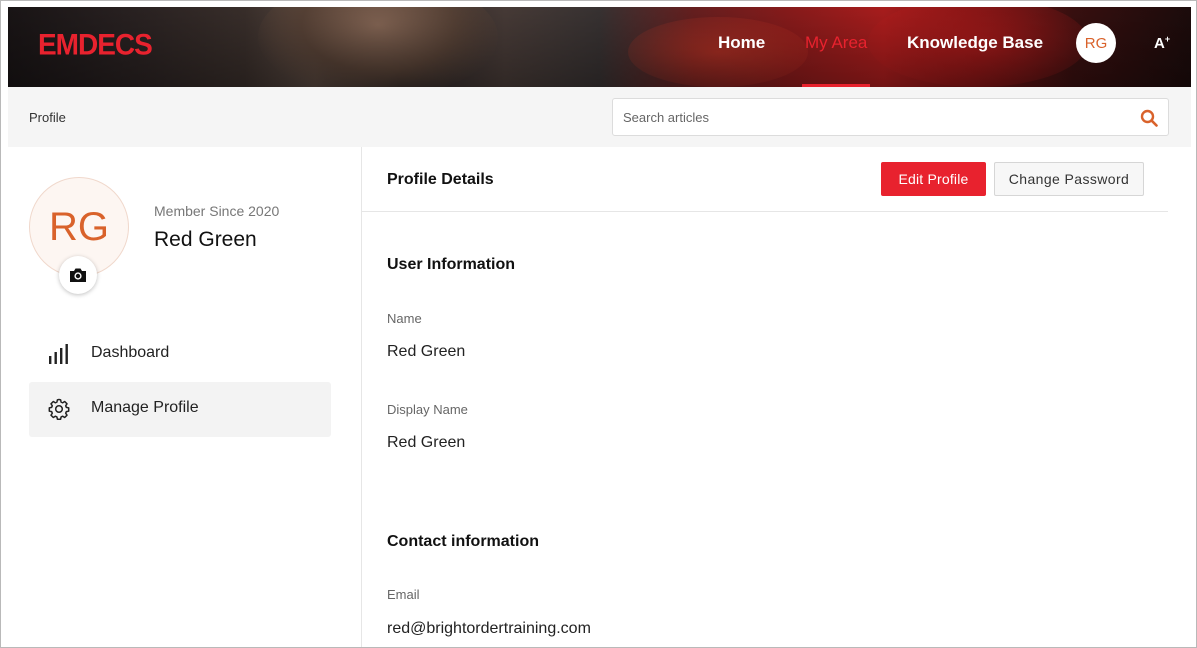  I want to click on name-label: Name, so click(404, 318).